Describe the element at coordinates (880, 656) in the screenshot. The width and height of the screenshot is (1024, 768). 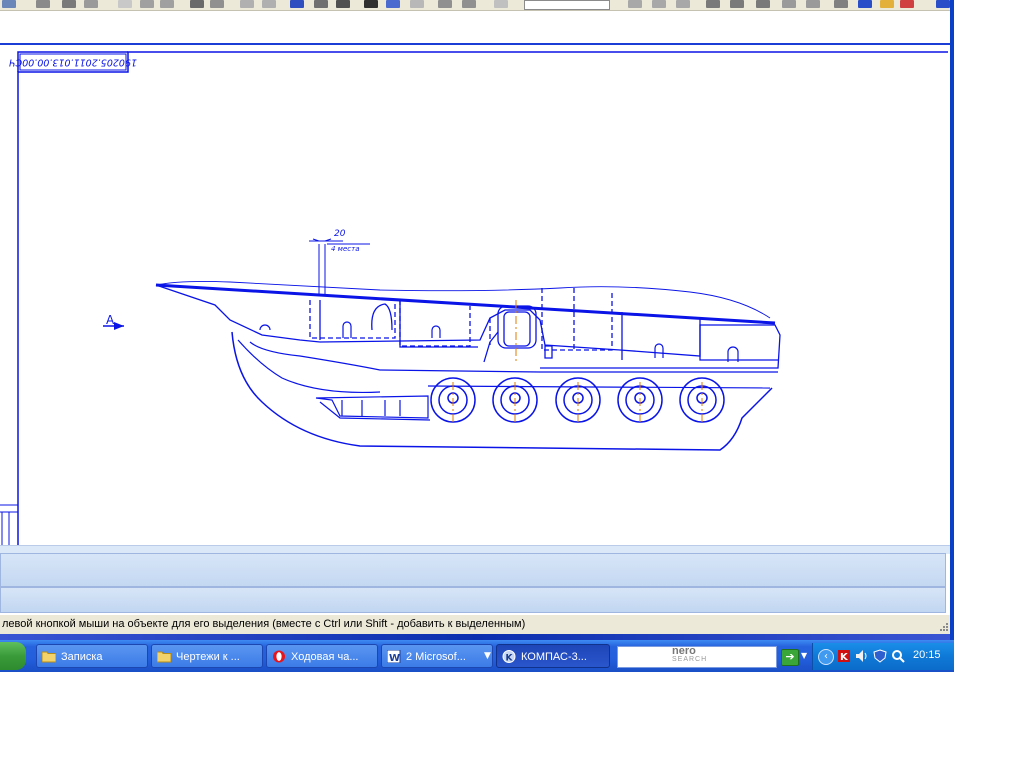
I see `security-shield-icon` at that location.